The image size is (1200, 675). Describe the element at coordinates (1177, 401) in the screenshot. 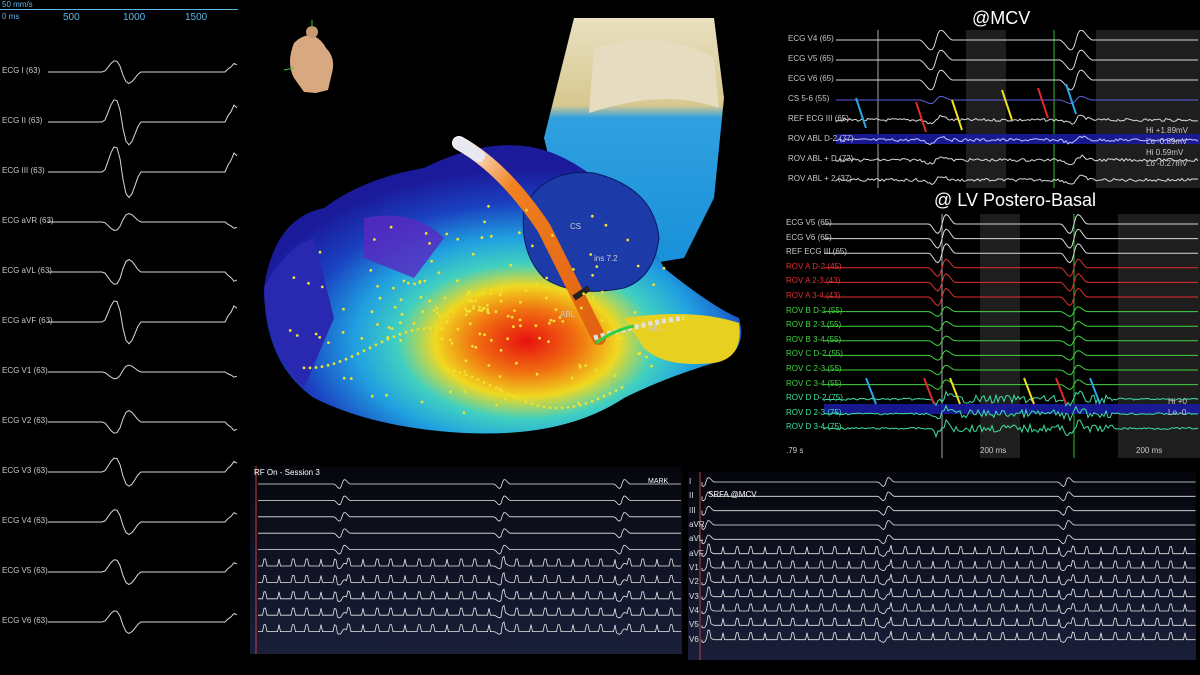

I see `lvpb-readout: Hi +0` at that location.